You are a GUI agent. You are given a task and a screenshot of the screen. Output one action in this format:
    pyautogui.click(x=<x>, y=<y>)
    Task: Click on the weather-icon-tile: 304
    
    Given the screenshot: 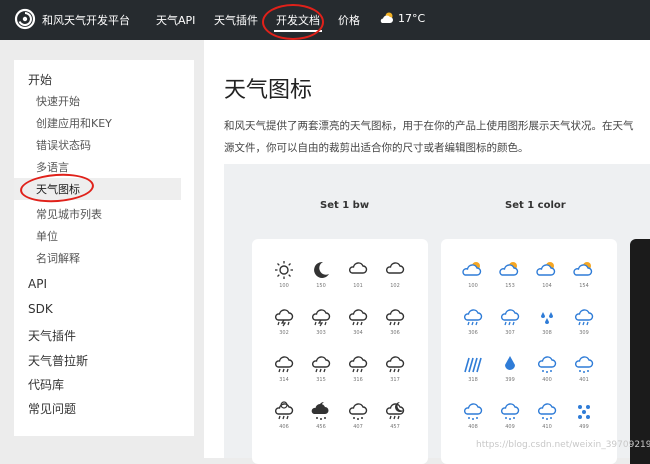 What is the action you would take?
    pyautogui.click(x=358, y=323)
    